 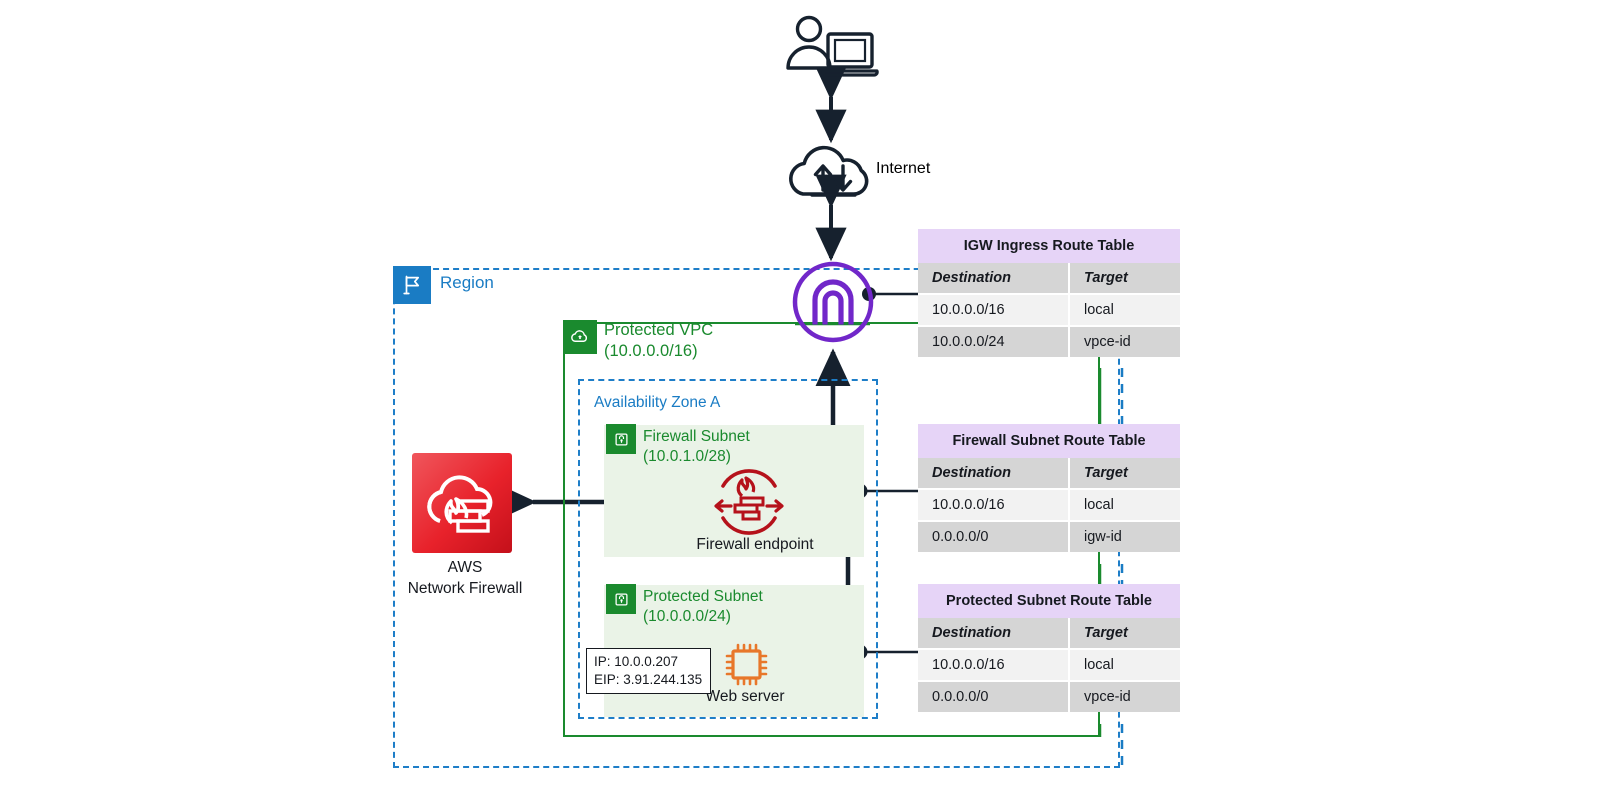 I want to click on firewall-endpoint-icon, so click(x=749, y=504).